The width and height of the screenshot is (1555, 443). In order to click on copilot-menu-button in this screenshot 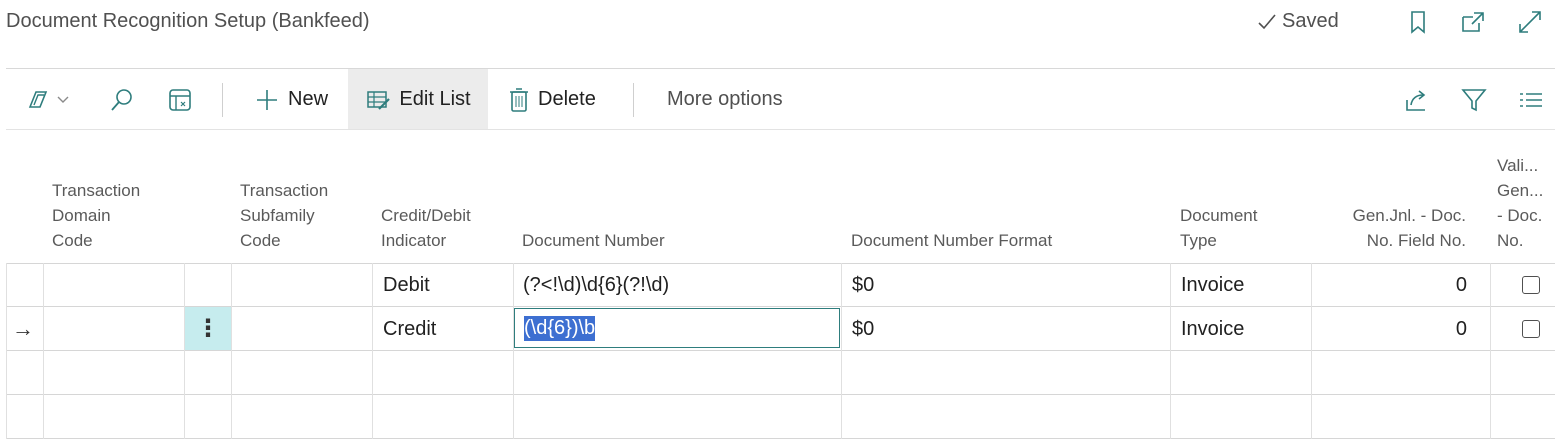, I will do `click(48, 99)`.